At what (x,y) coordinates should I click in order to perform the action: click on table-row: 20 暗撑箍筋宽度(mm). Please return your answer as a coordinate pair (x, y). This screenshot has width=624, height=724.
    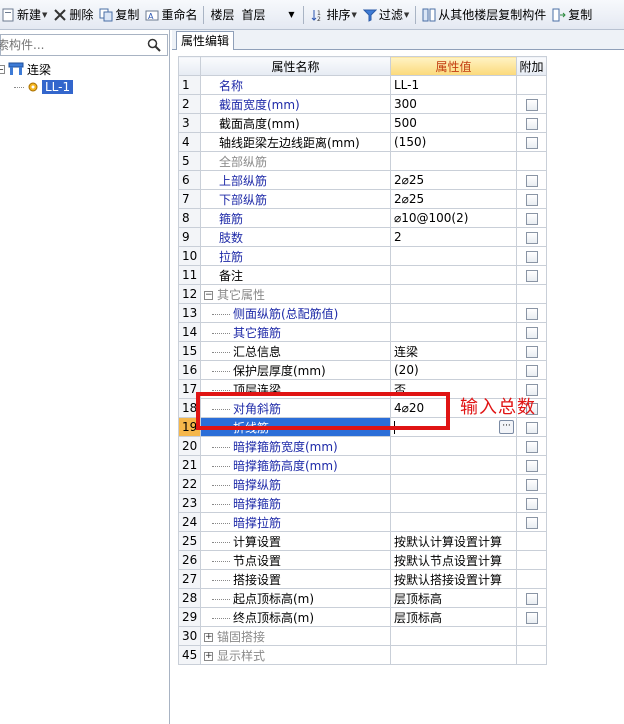
    Looking at the image, I should click on (362, 446).